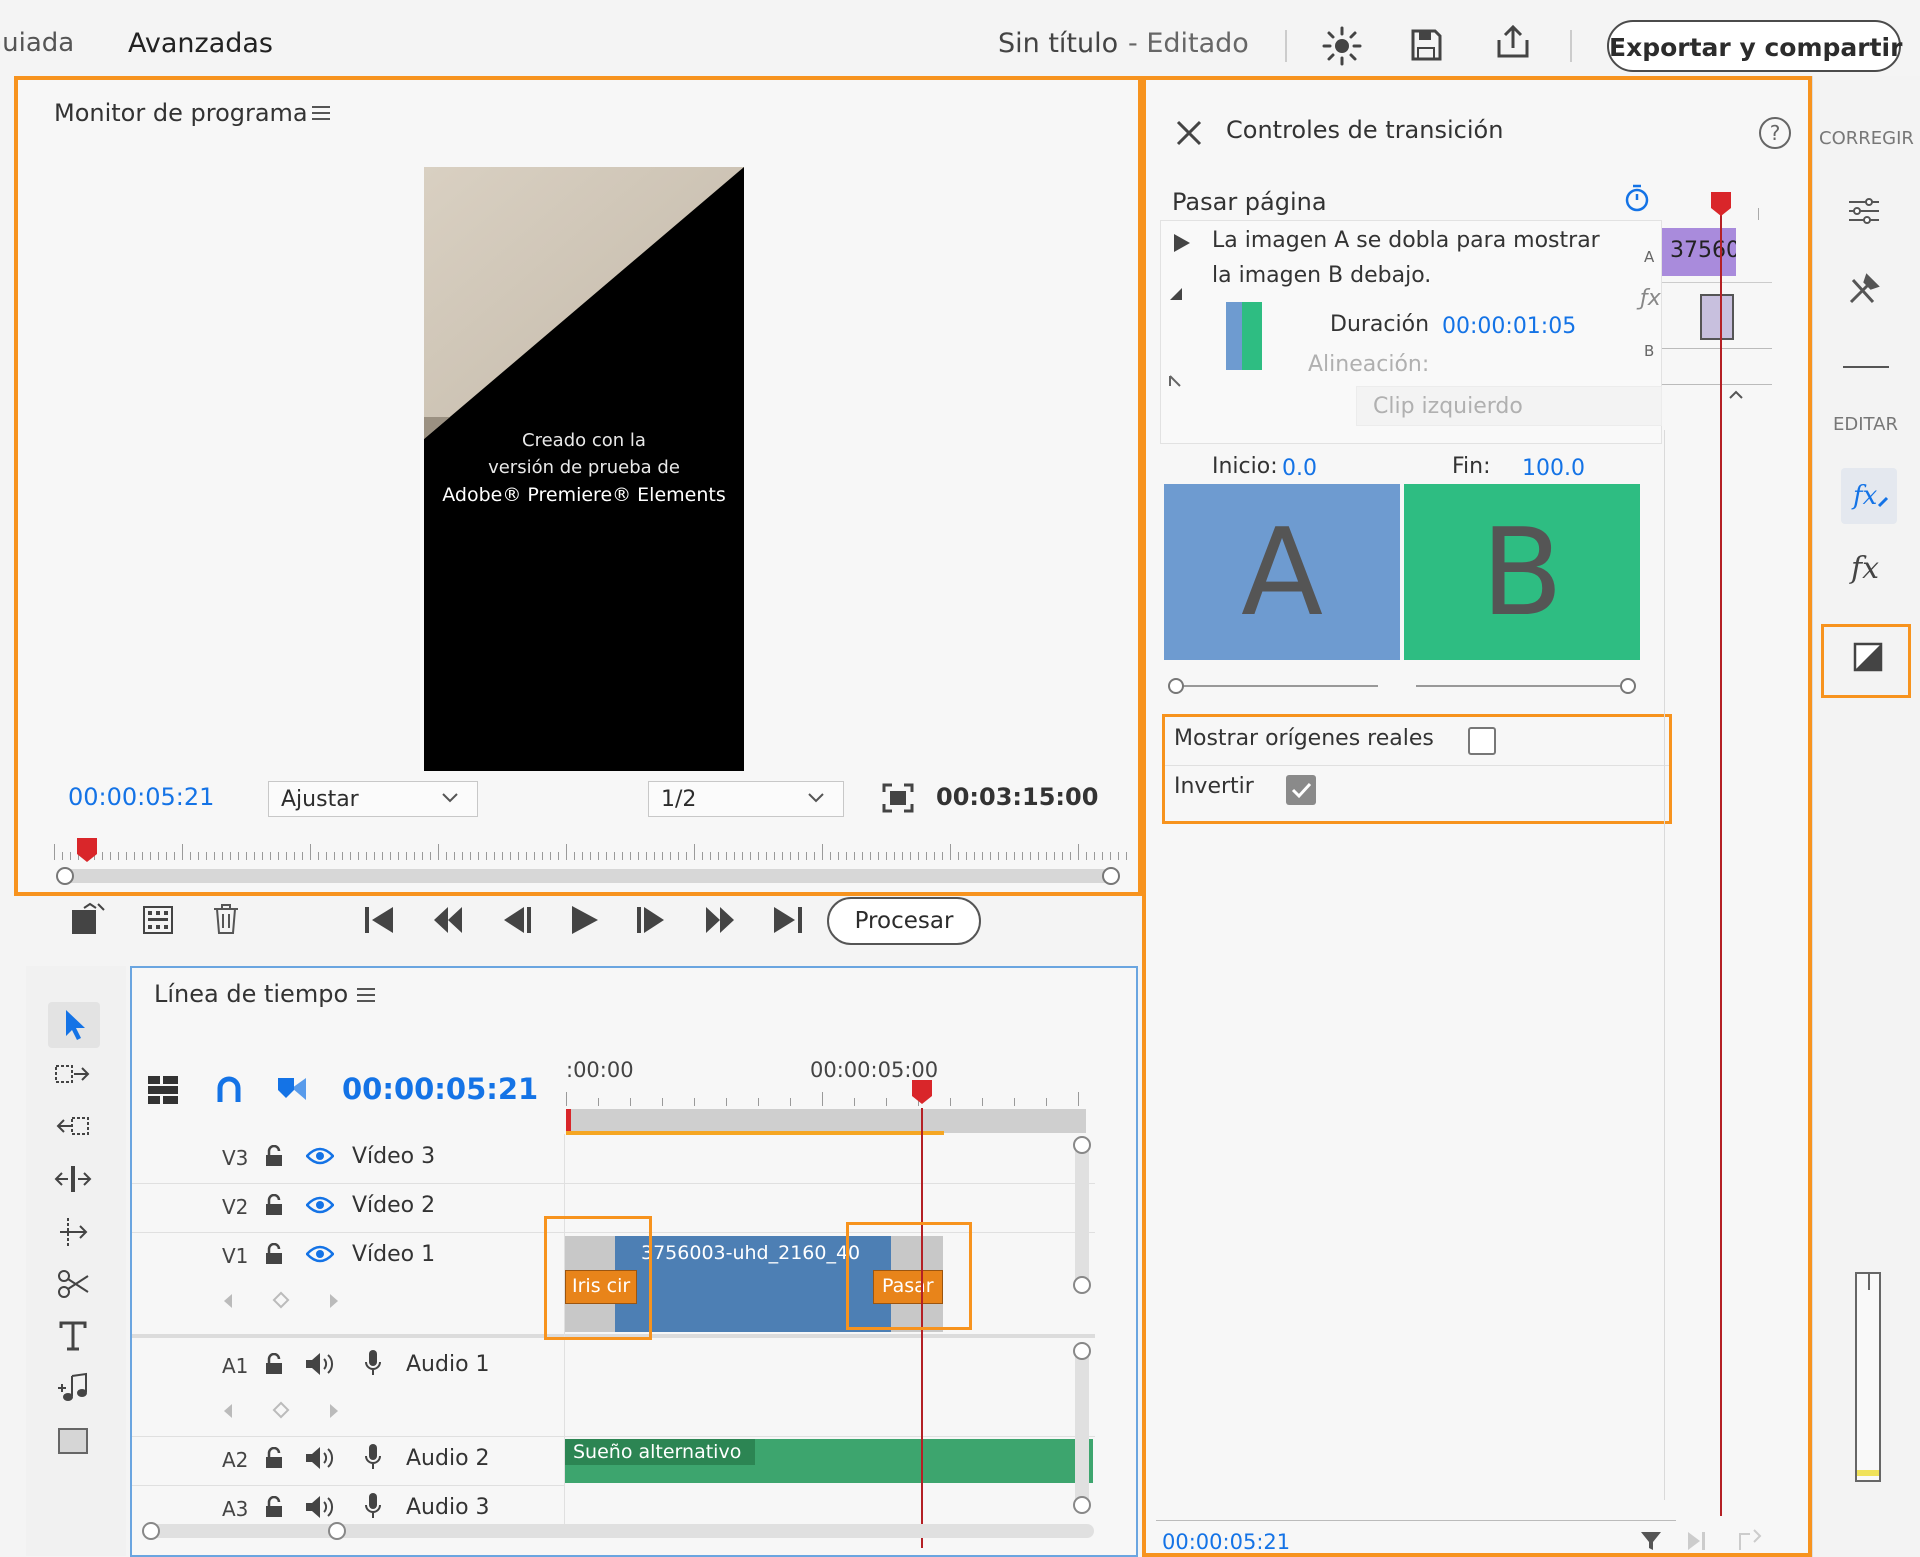  Describe the element at coordinates (1189, 133) in the screenshot. I see `close-icon` at that location.